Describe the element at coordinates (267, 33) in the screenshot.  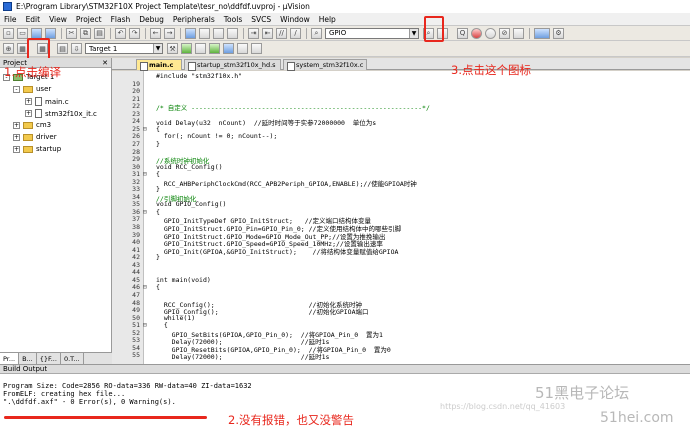
I see `unindent-icon: ⇤` at that location.